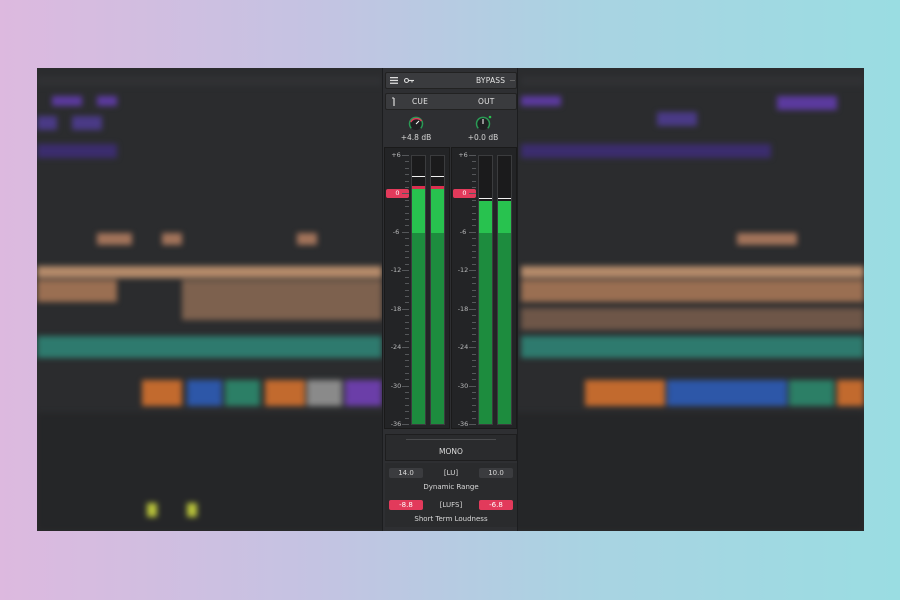  Describe the element at coordinates (406, 473) in the screenshot. I see `dynamic-range-cue: 14.0` at that location.